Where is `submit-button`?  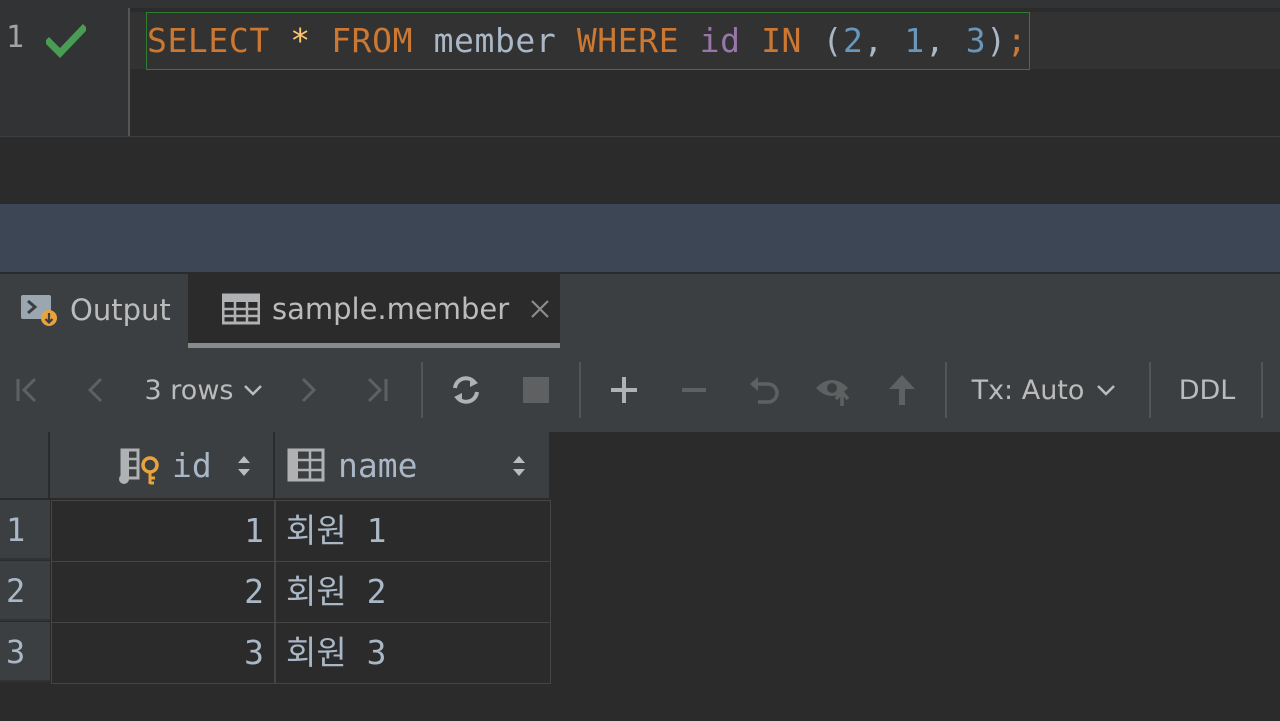 submit-button is located at coordinates (902, 390).